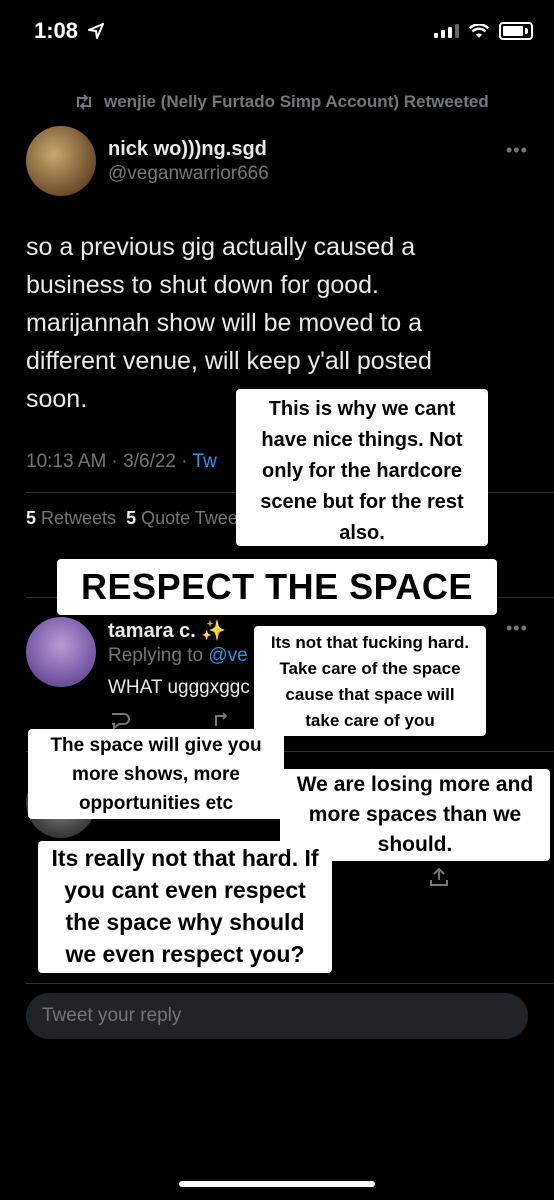 The image size is (554, 1200). What do you see at coordinates (277, 1184) in the screenshot?
I see `home-indicator` at bounding box center [277, 1184].